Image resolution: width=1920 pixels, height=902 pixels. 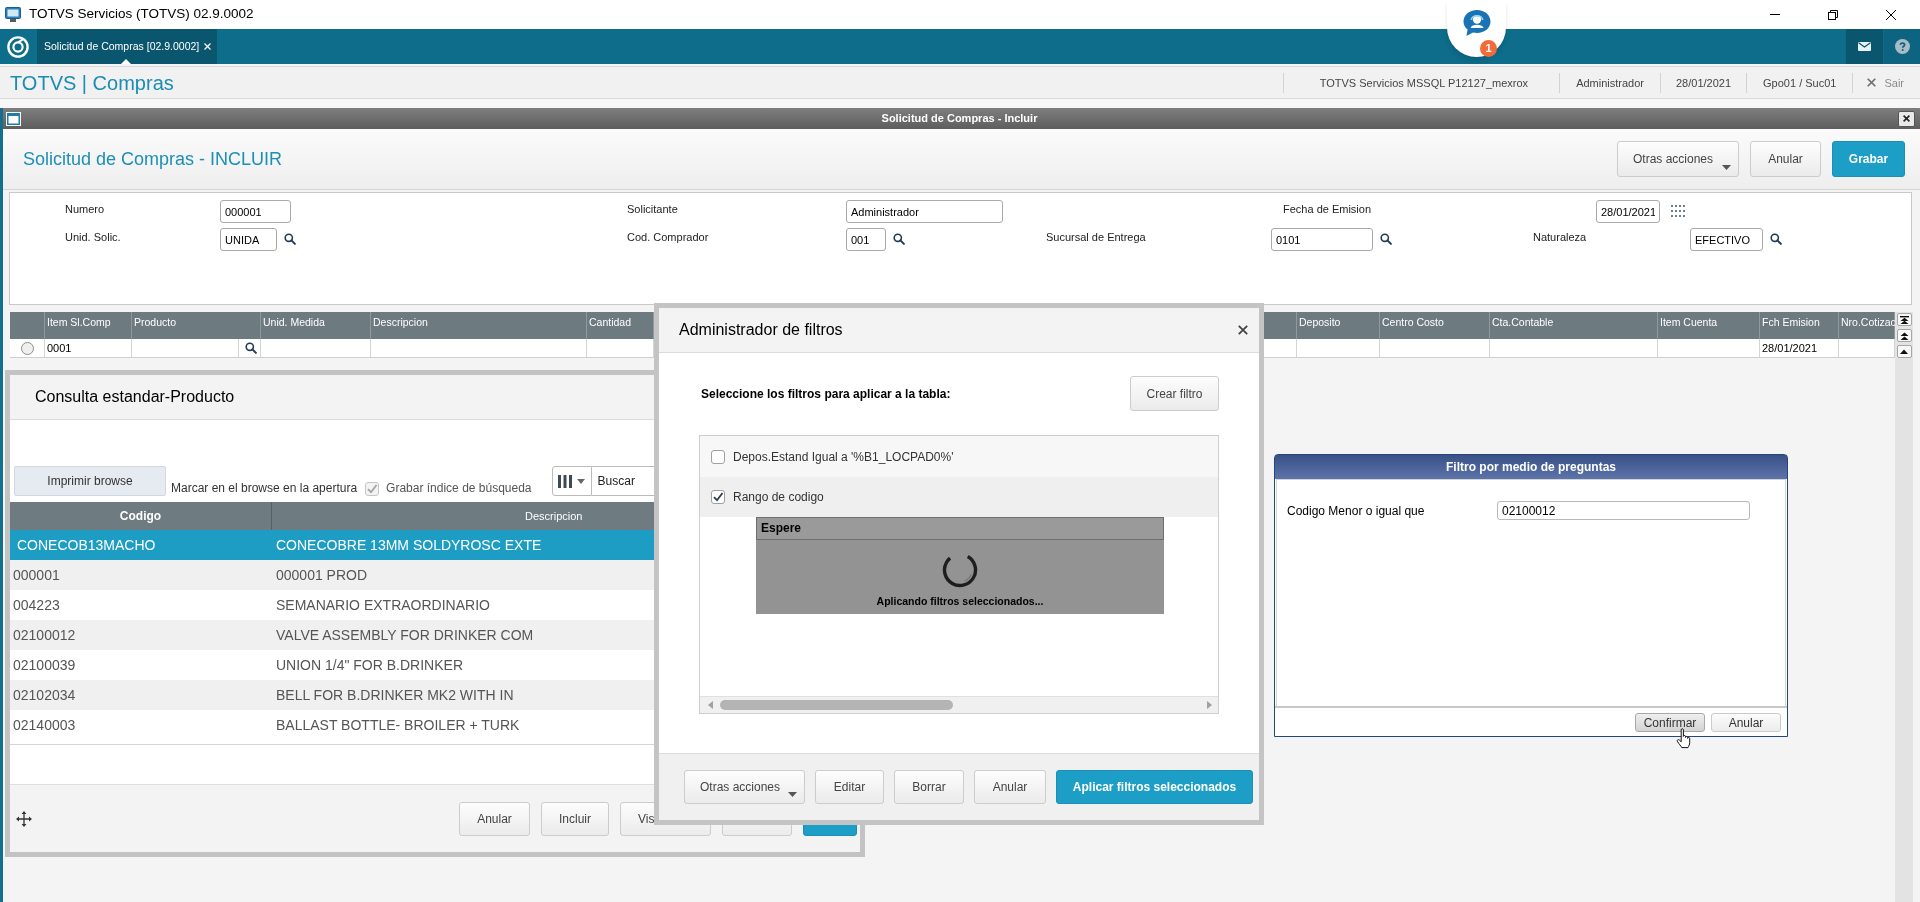 I want to click on page-title: Solicitud de Compras - INCLUIR, so click(x=153, y=159).